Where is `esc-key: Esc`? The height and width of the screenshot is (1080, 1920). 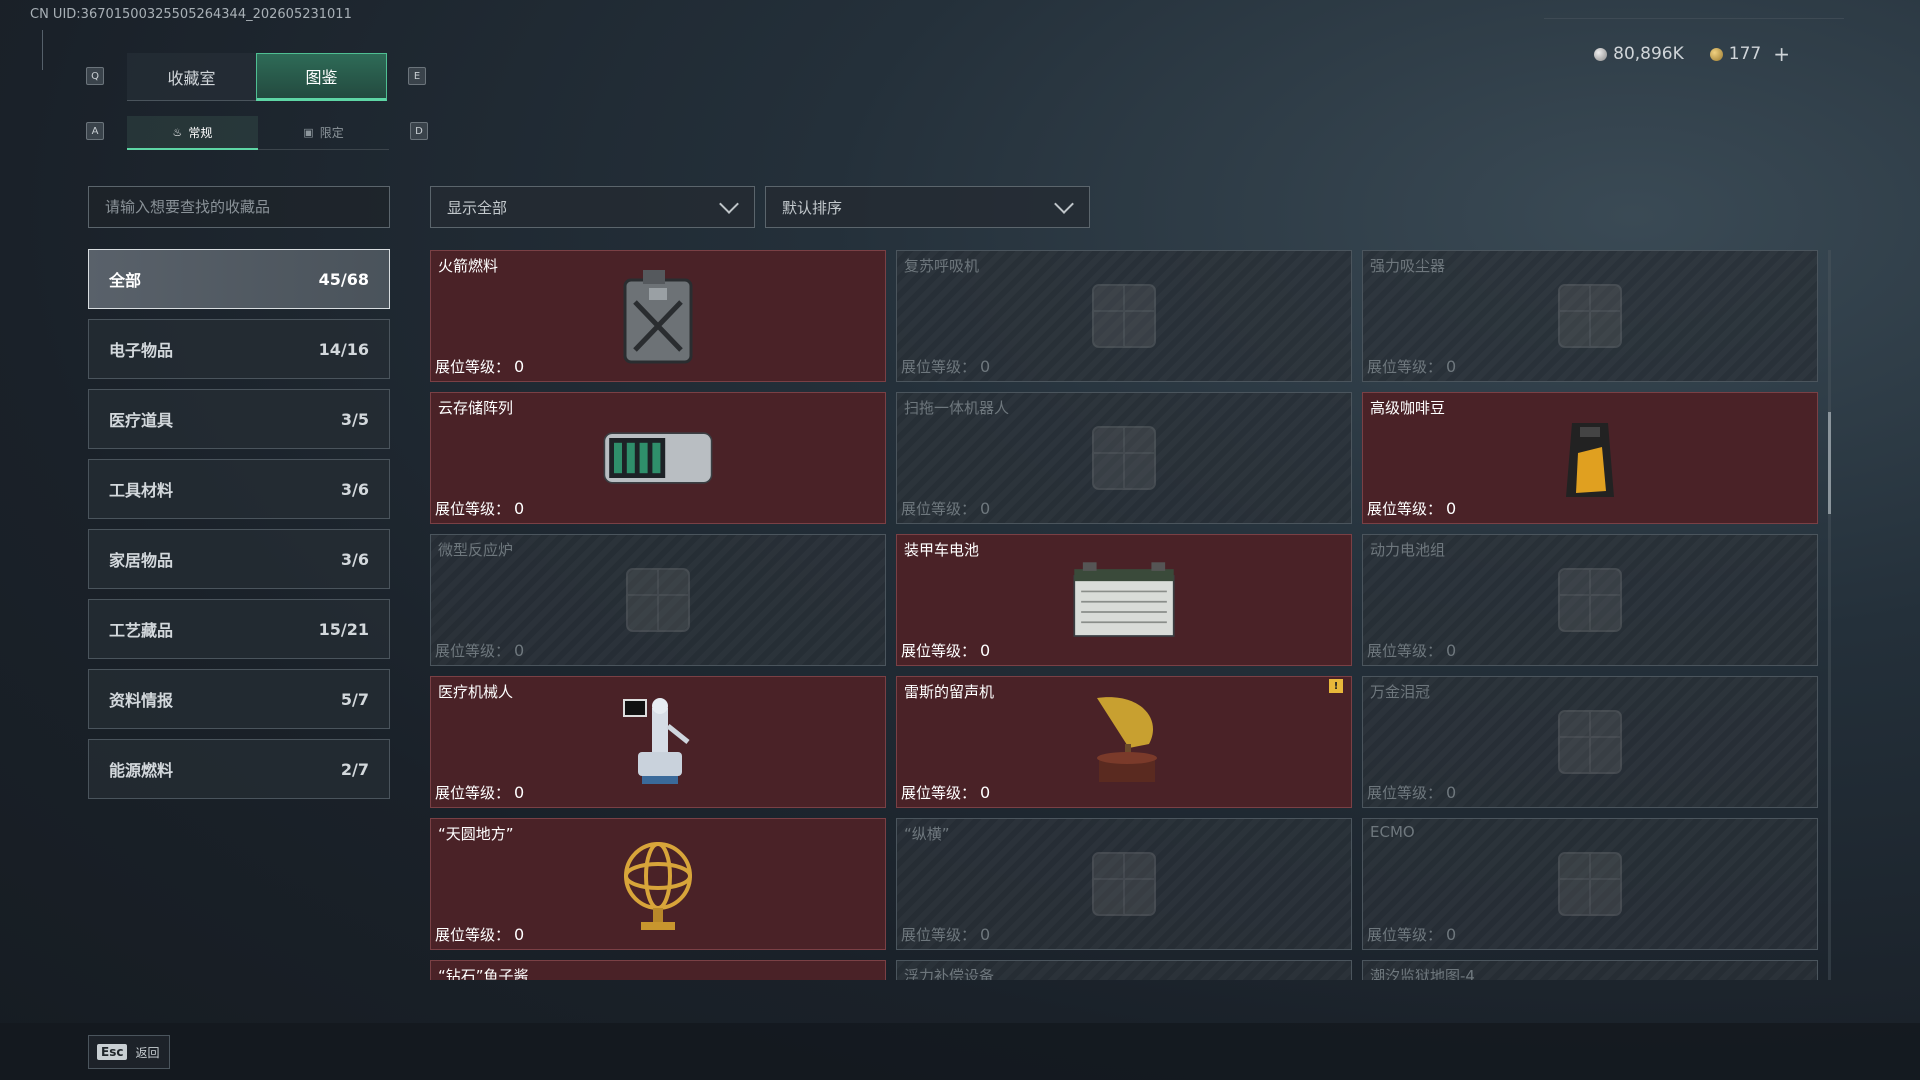
esc-key: Esc is located at coordinates (112, 1052).